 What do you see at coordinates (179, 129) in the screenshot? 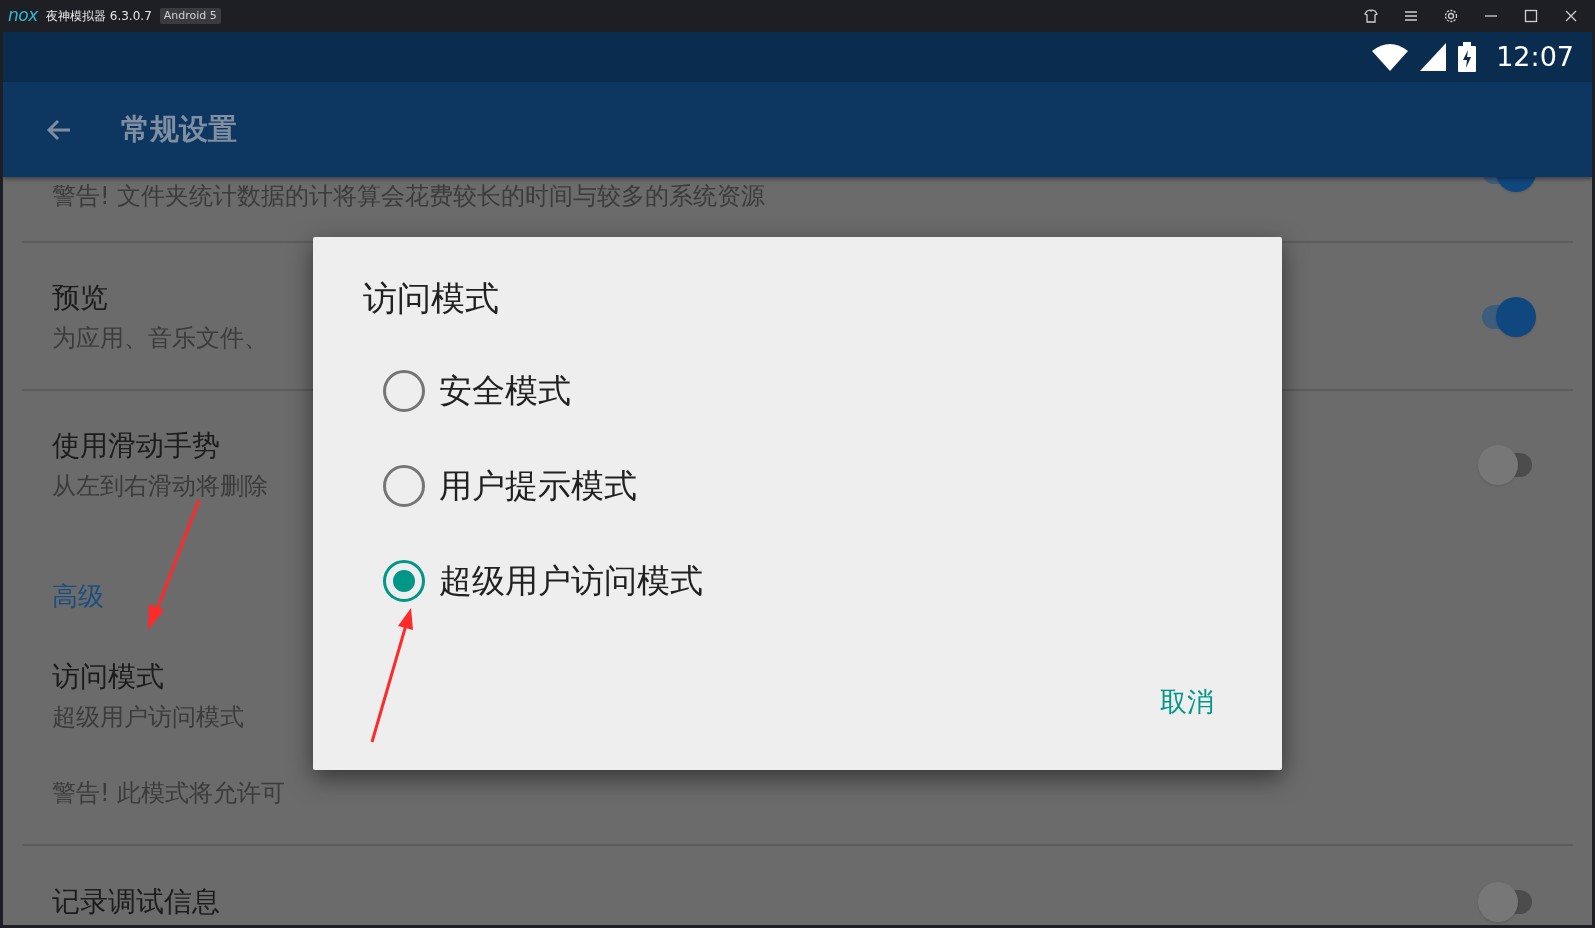
I see `screen-title: 常规设置` at bounding box center [179, 129].